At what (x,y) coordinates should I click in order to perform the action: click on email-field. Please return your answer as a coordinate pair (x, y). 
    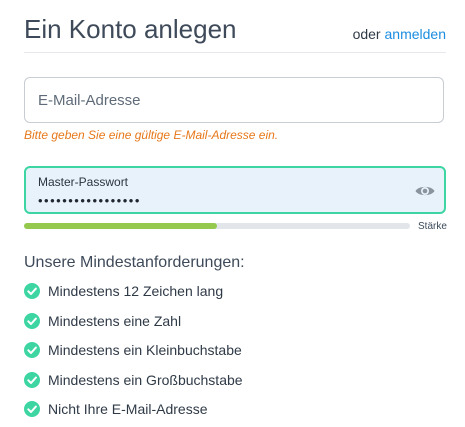
    Looking at the image, I should click on (234, 100).